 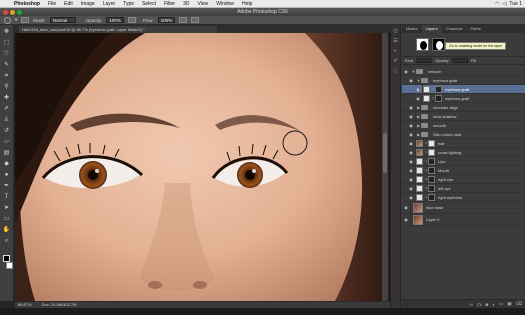 I want to click on lasso-tool-icon: ➰, so click(x=6, y=54).